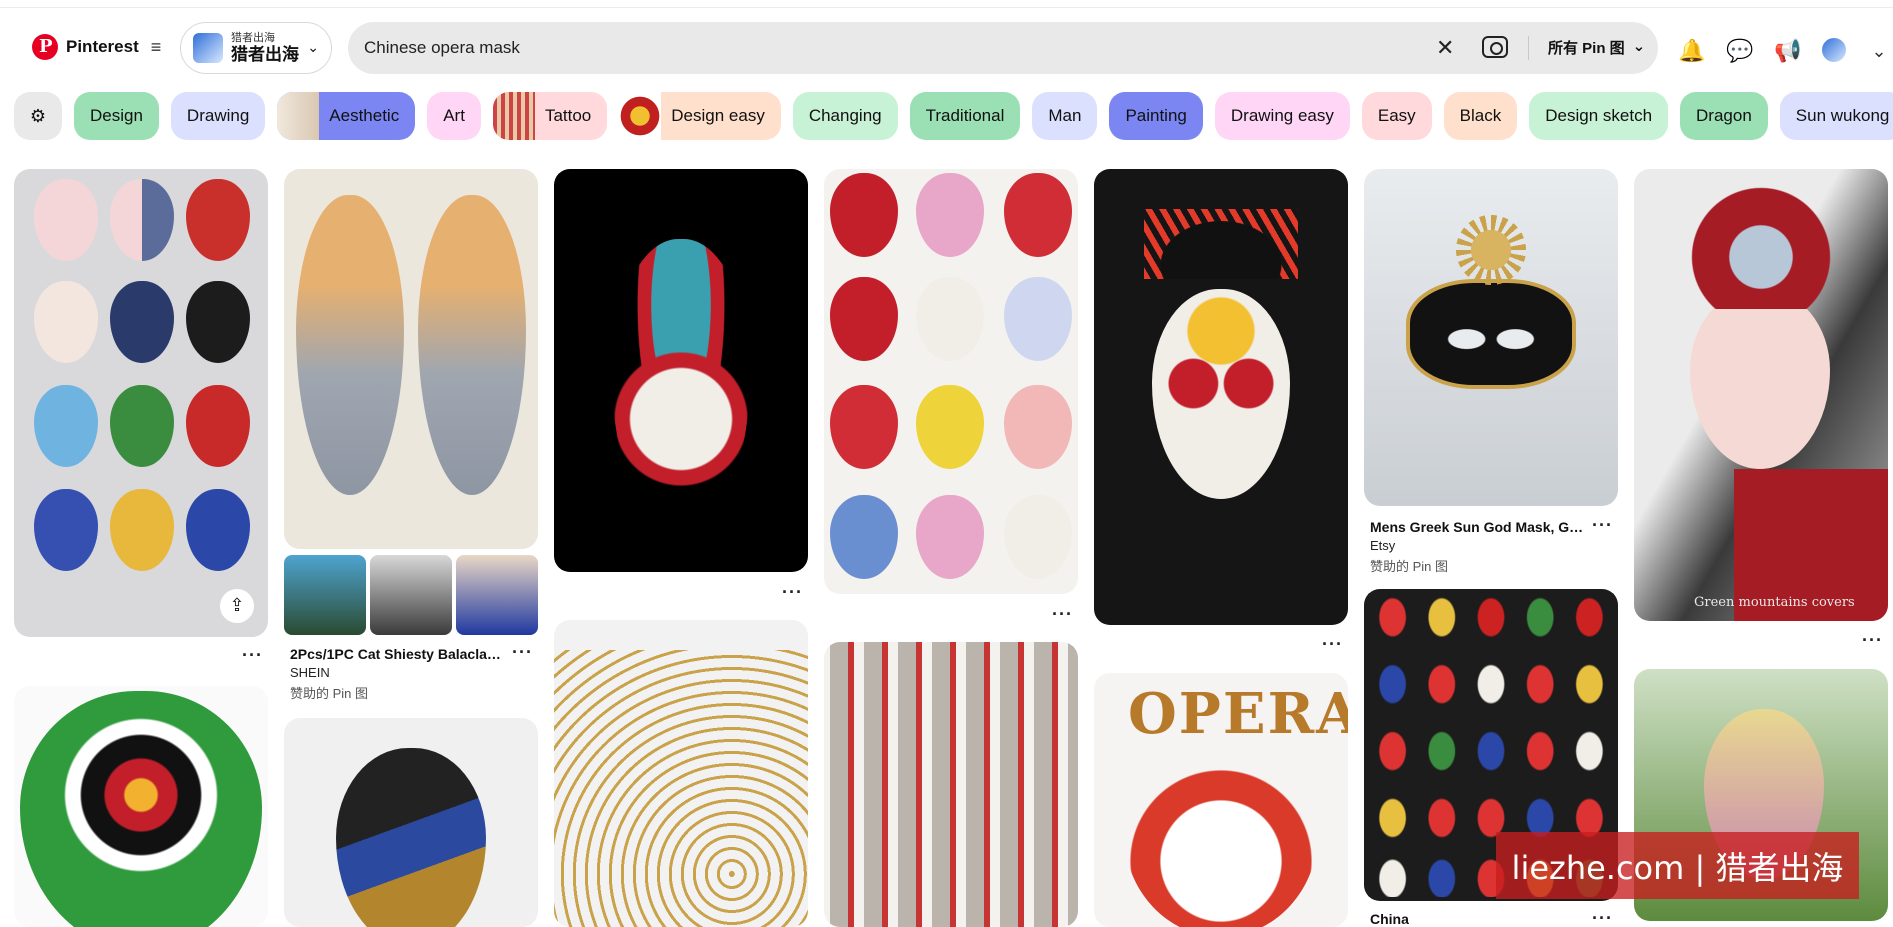  What do you see at coordinates (965, 116) in the screenshot?
I see `chip: Traditional` at bounding box center [965, 116].